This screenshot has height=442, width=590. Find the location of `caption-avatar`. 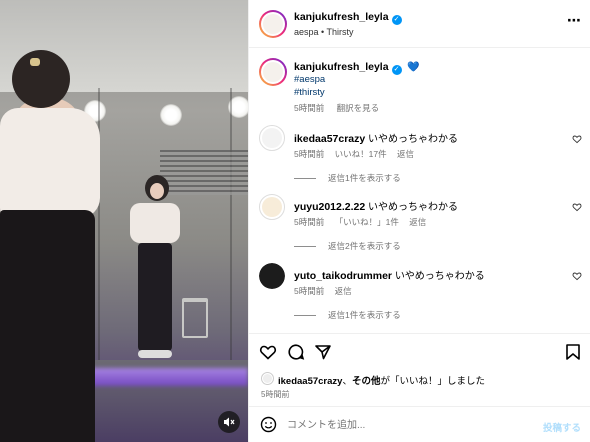

caption-avatar is located at coordinates (273, 72).